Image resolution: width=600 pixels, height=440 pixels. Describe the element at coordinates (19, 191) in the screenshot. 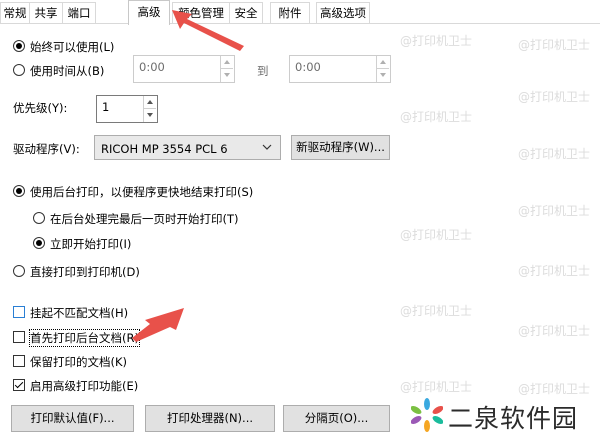

I see `spool-radio` at that location.